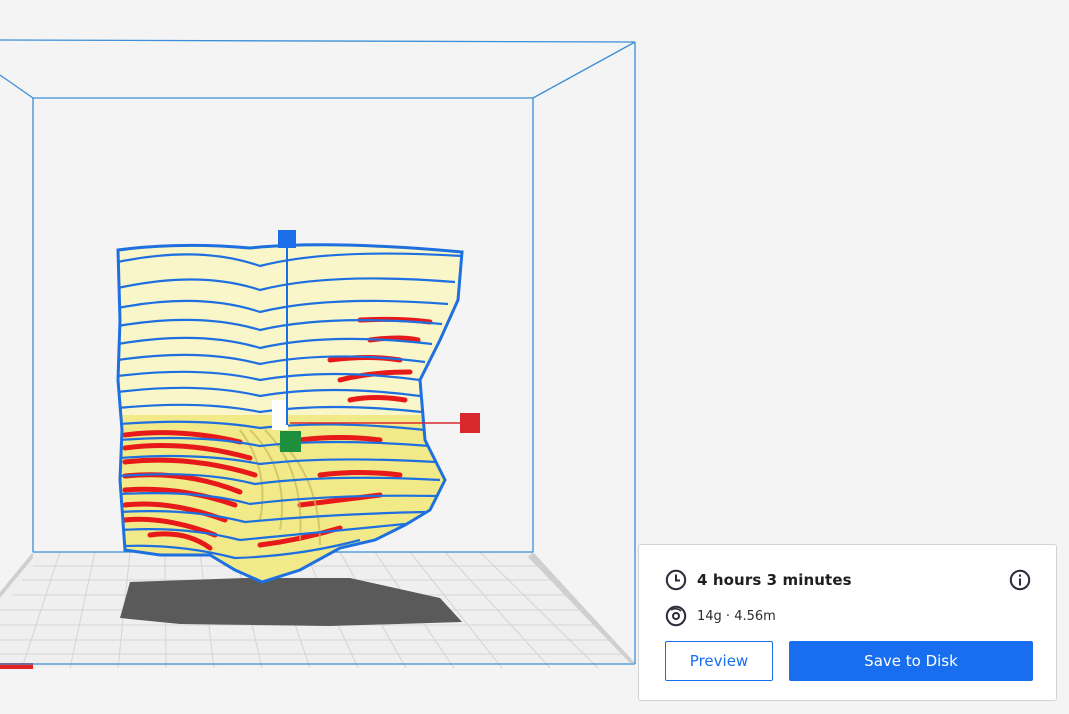 The width and height of the screenshot is (1069, 714). What do you see at coordinates (719, 661) in the screenshot?
I see `preview-button: Preview` at bounding box center [719, 661].